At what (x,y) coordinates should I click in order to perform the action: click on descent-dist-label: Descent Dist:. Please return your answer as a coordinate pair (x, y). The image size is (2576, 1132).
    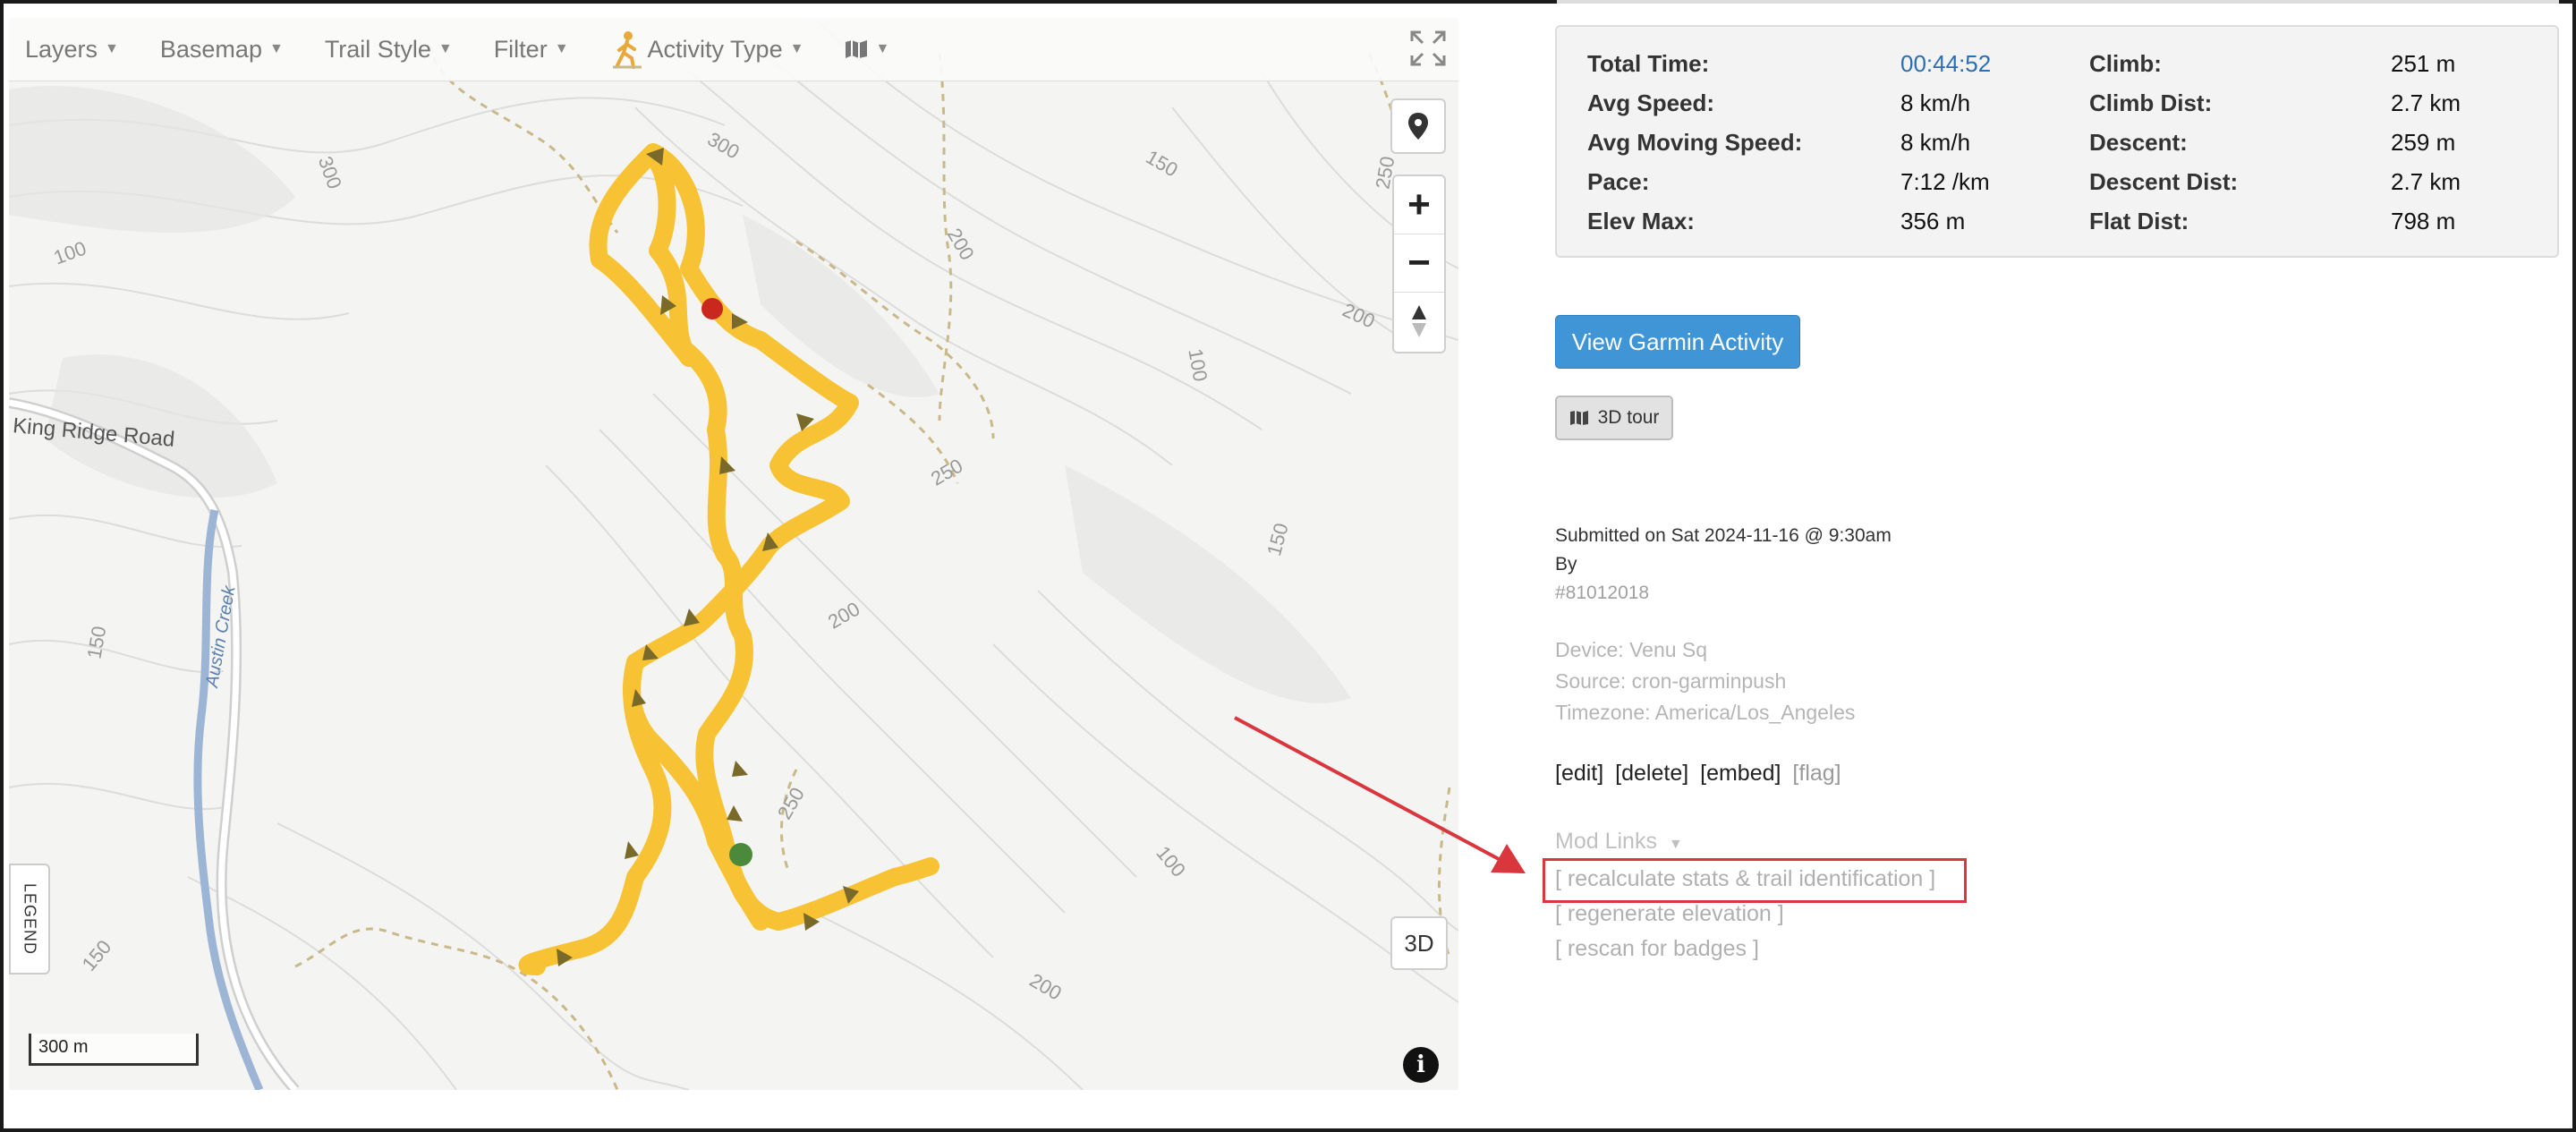
    Looking at the image, I should click on (2164, 181).